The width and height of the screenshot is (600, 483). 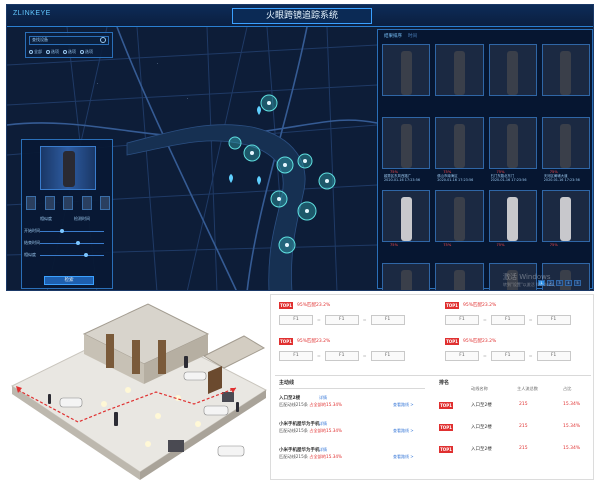 I want to click on result-card: 75% 佛山市南海区 2020-01-16 17:23:56, so click(x=459, y=151).